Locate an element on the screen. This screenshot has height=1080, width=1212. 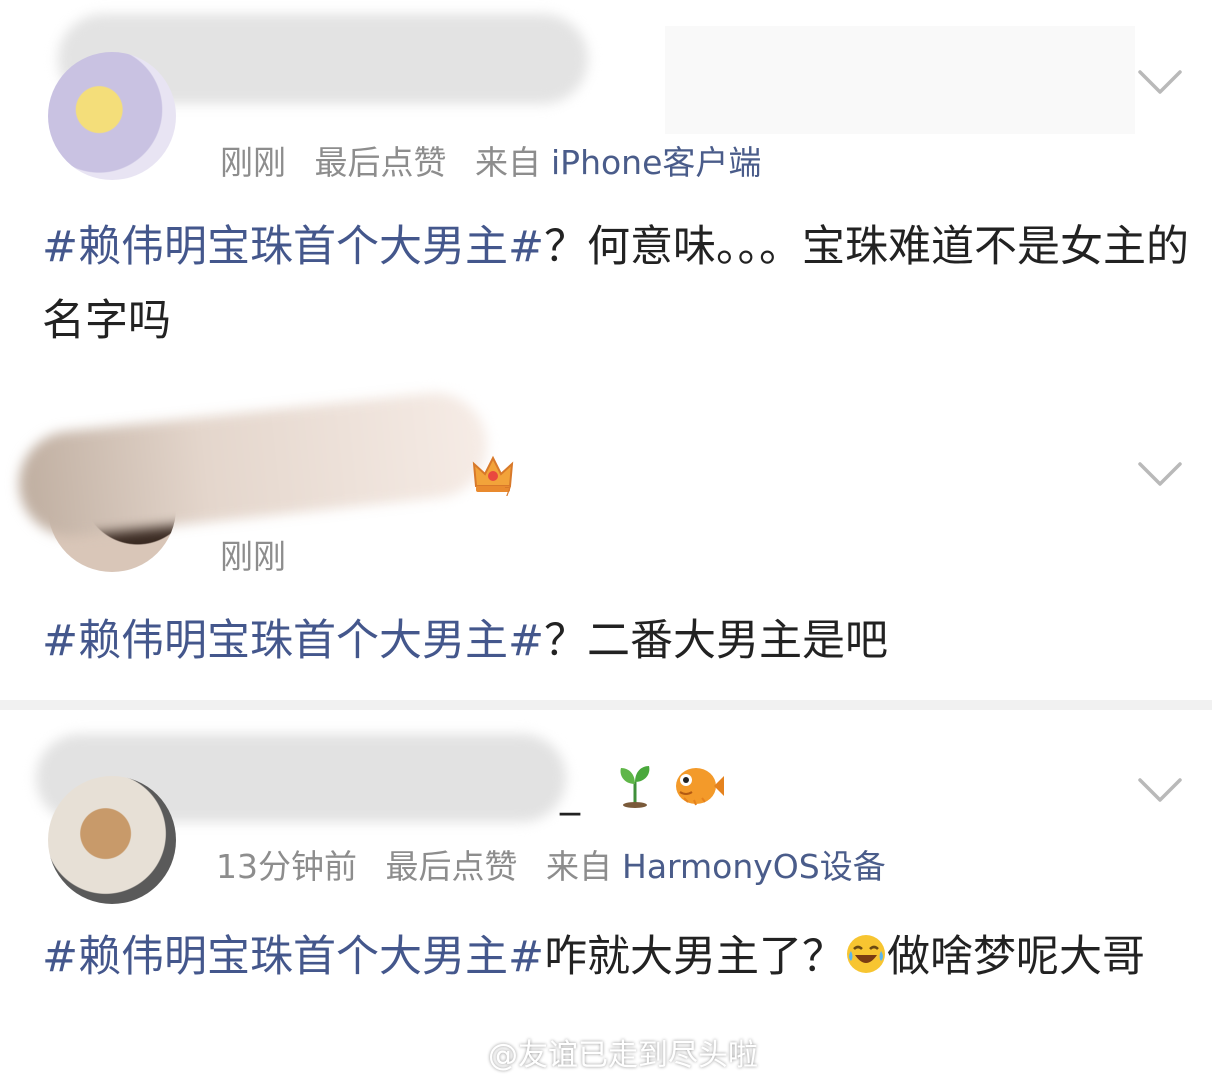
pufferfish-icon is located at coordinates (700, 787).